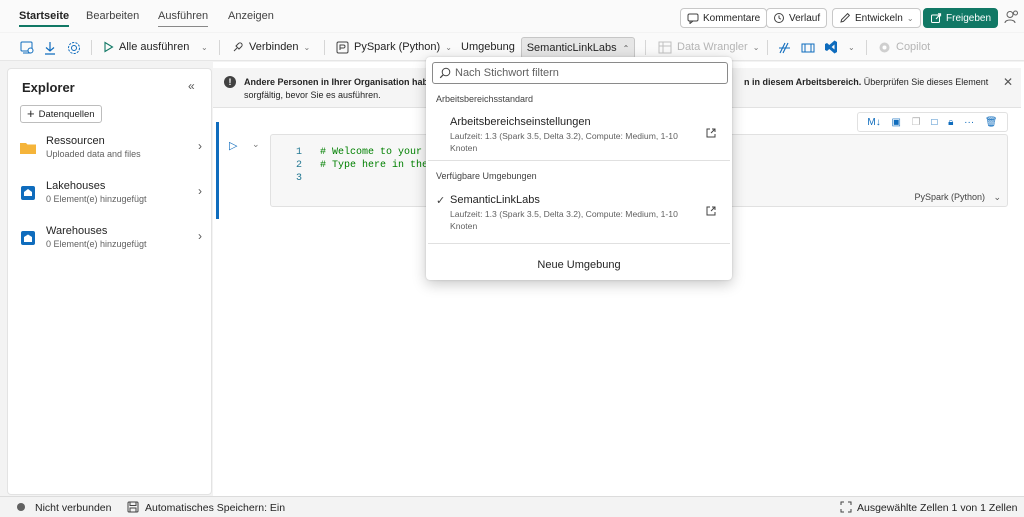 This screenshot has width=1024, height=517. What do you see at coordinates (183, 18) in the screenshot?
I see `tab-ausfuehren: Ausführen` at bounding box center [183, 18].